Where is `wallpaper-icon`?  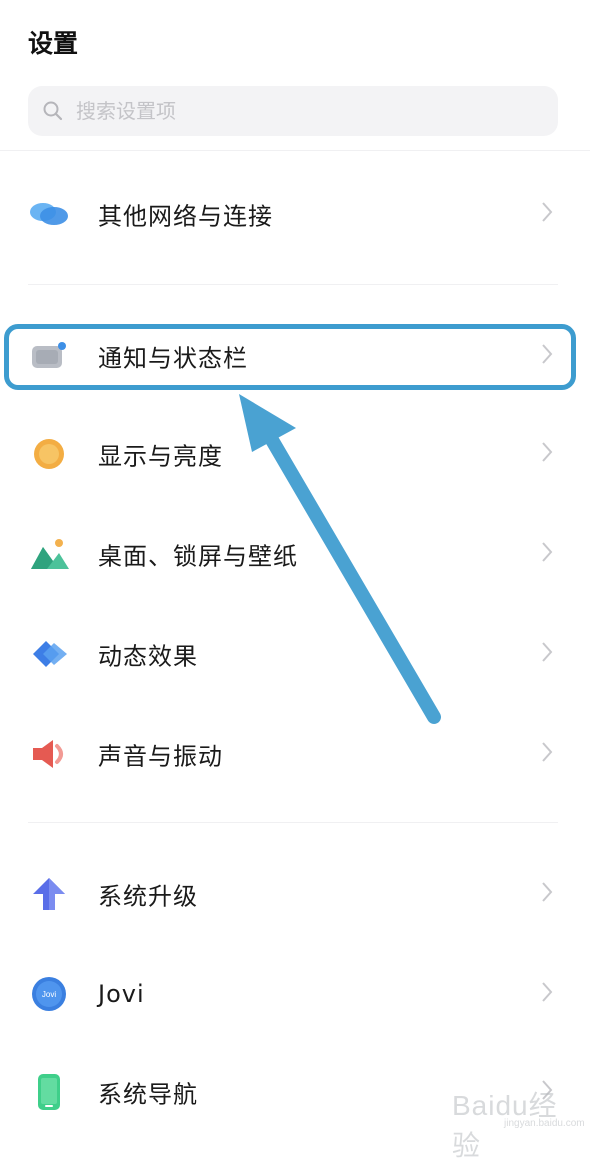
wallpaper-icon is located at coordinates (49, 554).